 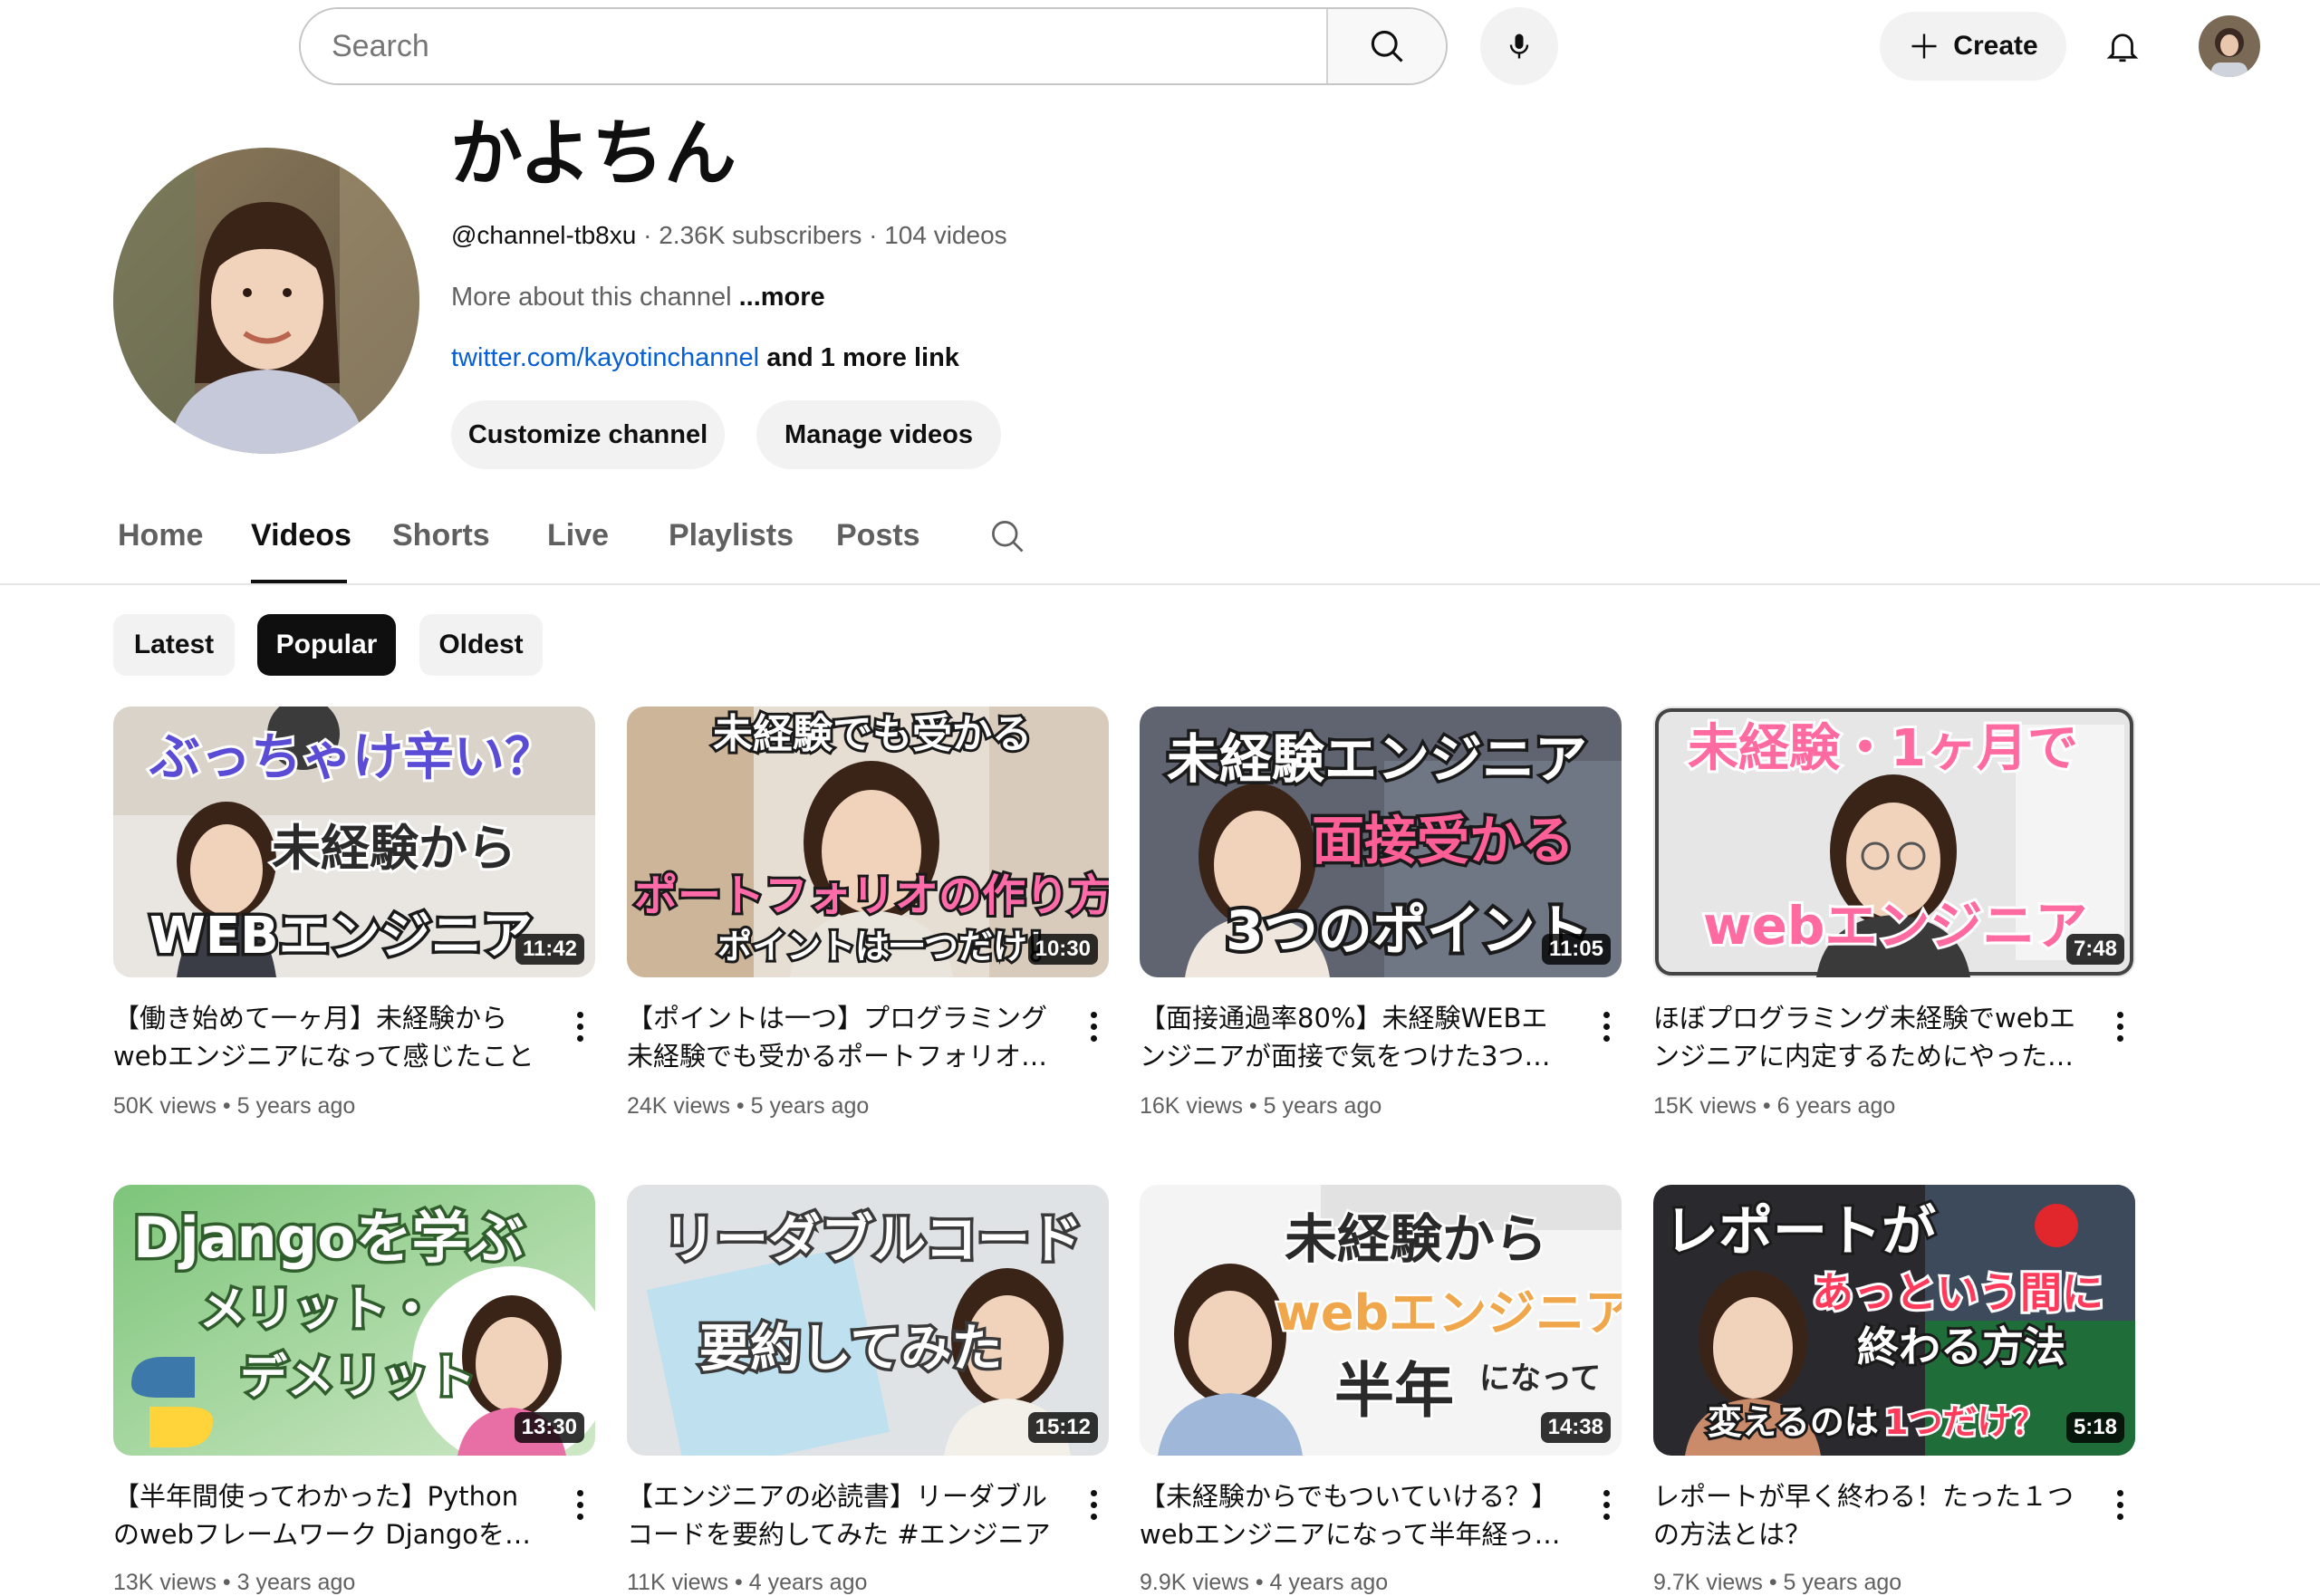 What do you see at coordinates (549, 1427) in the screenshot?
I see `video-duration: 13:30` at bounding box center [549, 1427].